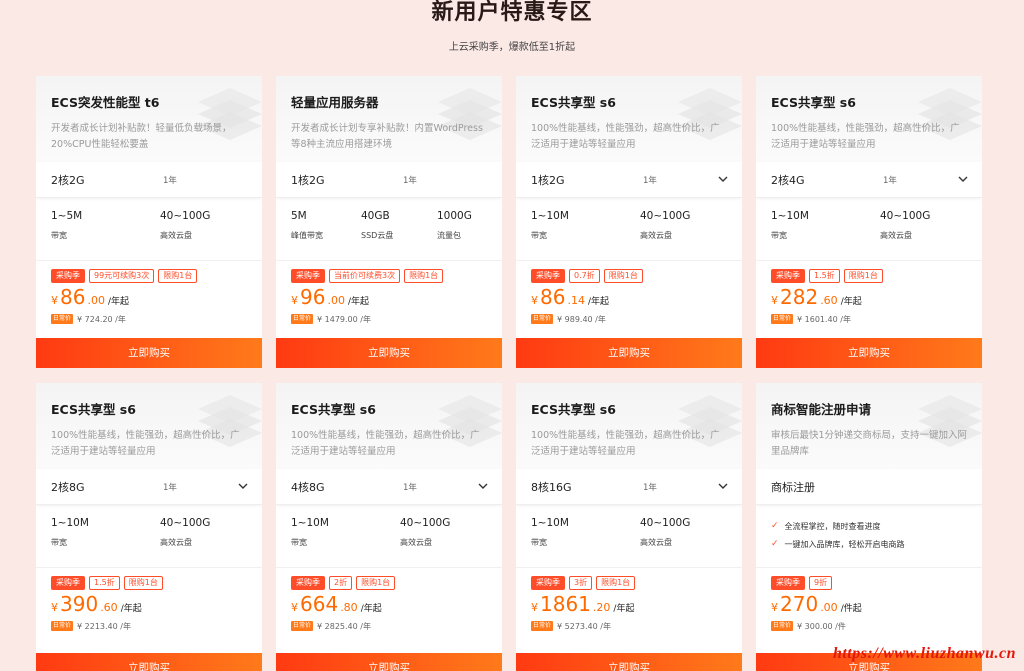 This screenshot has height=671, width=1024. What do you see at coordinates (625, 443) in the screenshot?
I see `product-description: 100%性能基线，性能强劲，超高性价比，广泛适用于建站等轻量应用` at bounding box center [625, 443].